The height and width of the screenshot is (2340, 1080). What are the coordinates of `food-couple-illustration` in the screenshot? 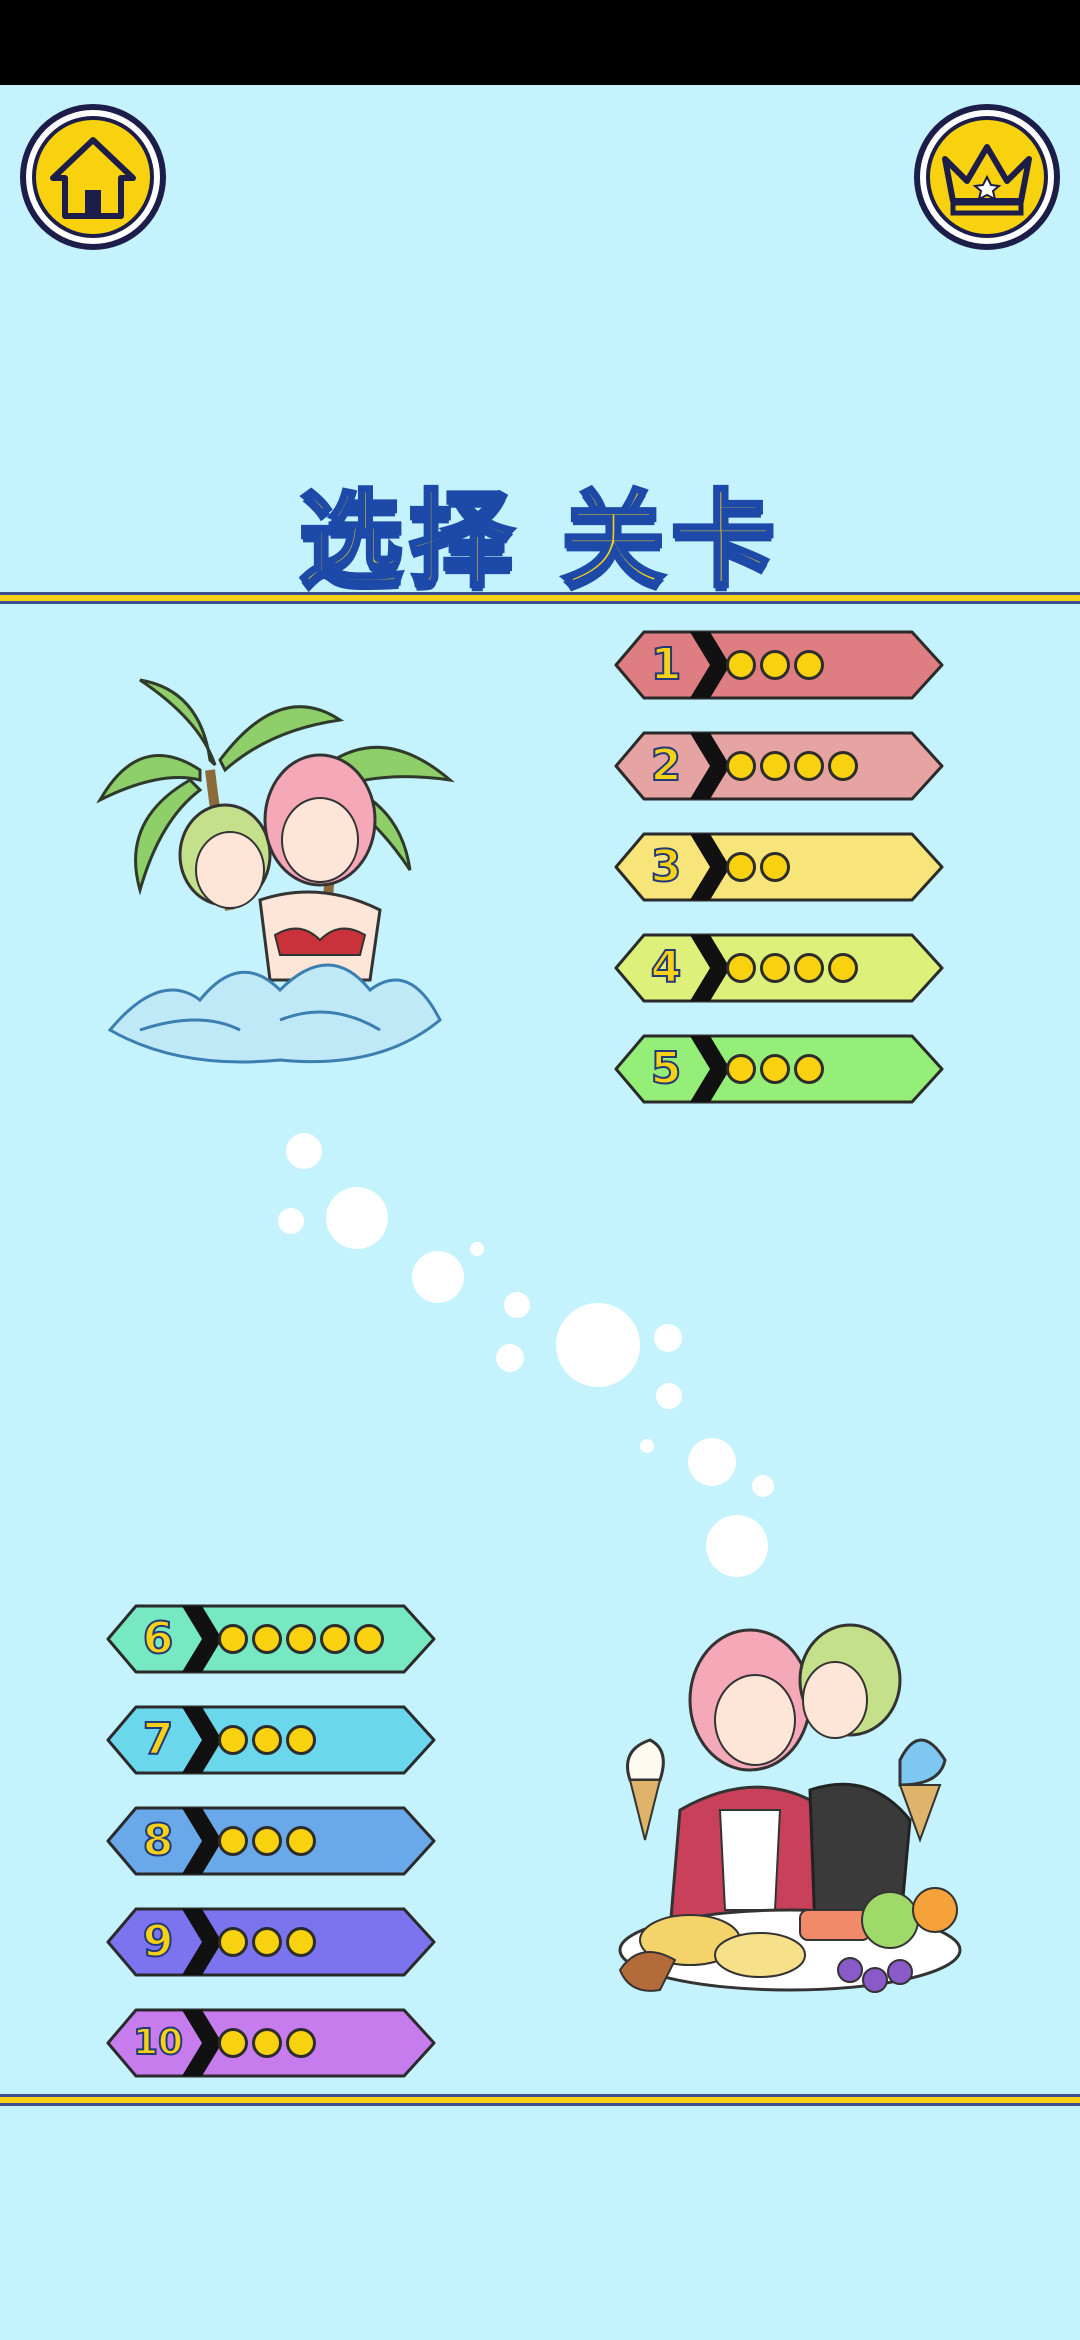 It's located at (790, 1808).